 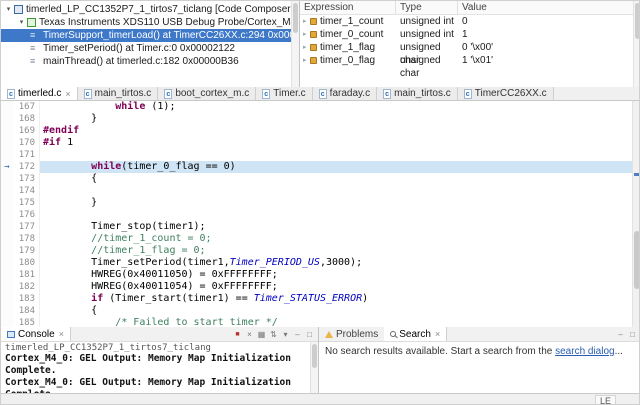 What do you see at coordinates (584, 351) in the screenshot?
I see `search-dialog-link: search dialog` at bounding box center [584, 351].